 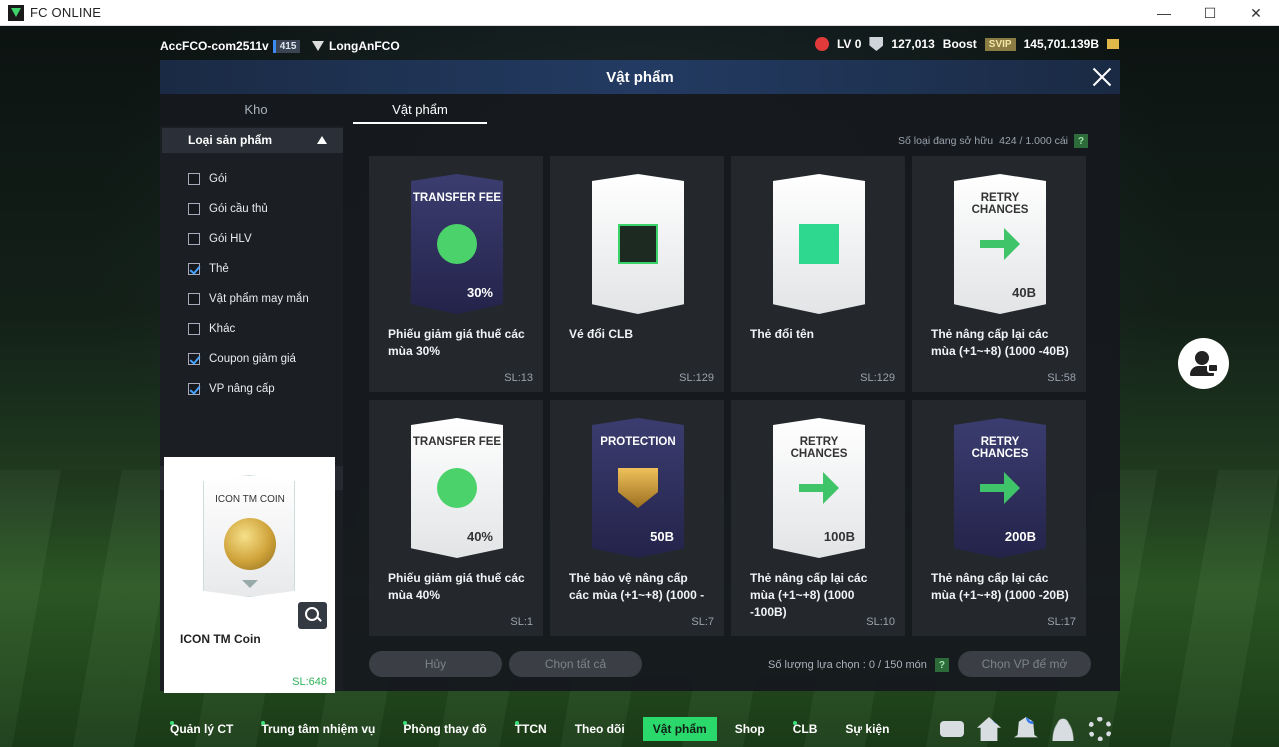 What do you see at coordinates (66, 12) in the screenshot?
I see `window-title: FC ONLINE` at bounding box center [66, 12].